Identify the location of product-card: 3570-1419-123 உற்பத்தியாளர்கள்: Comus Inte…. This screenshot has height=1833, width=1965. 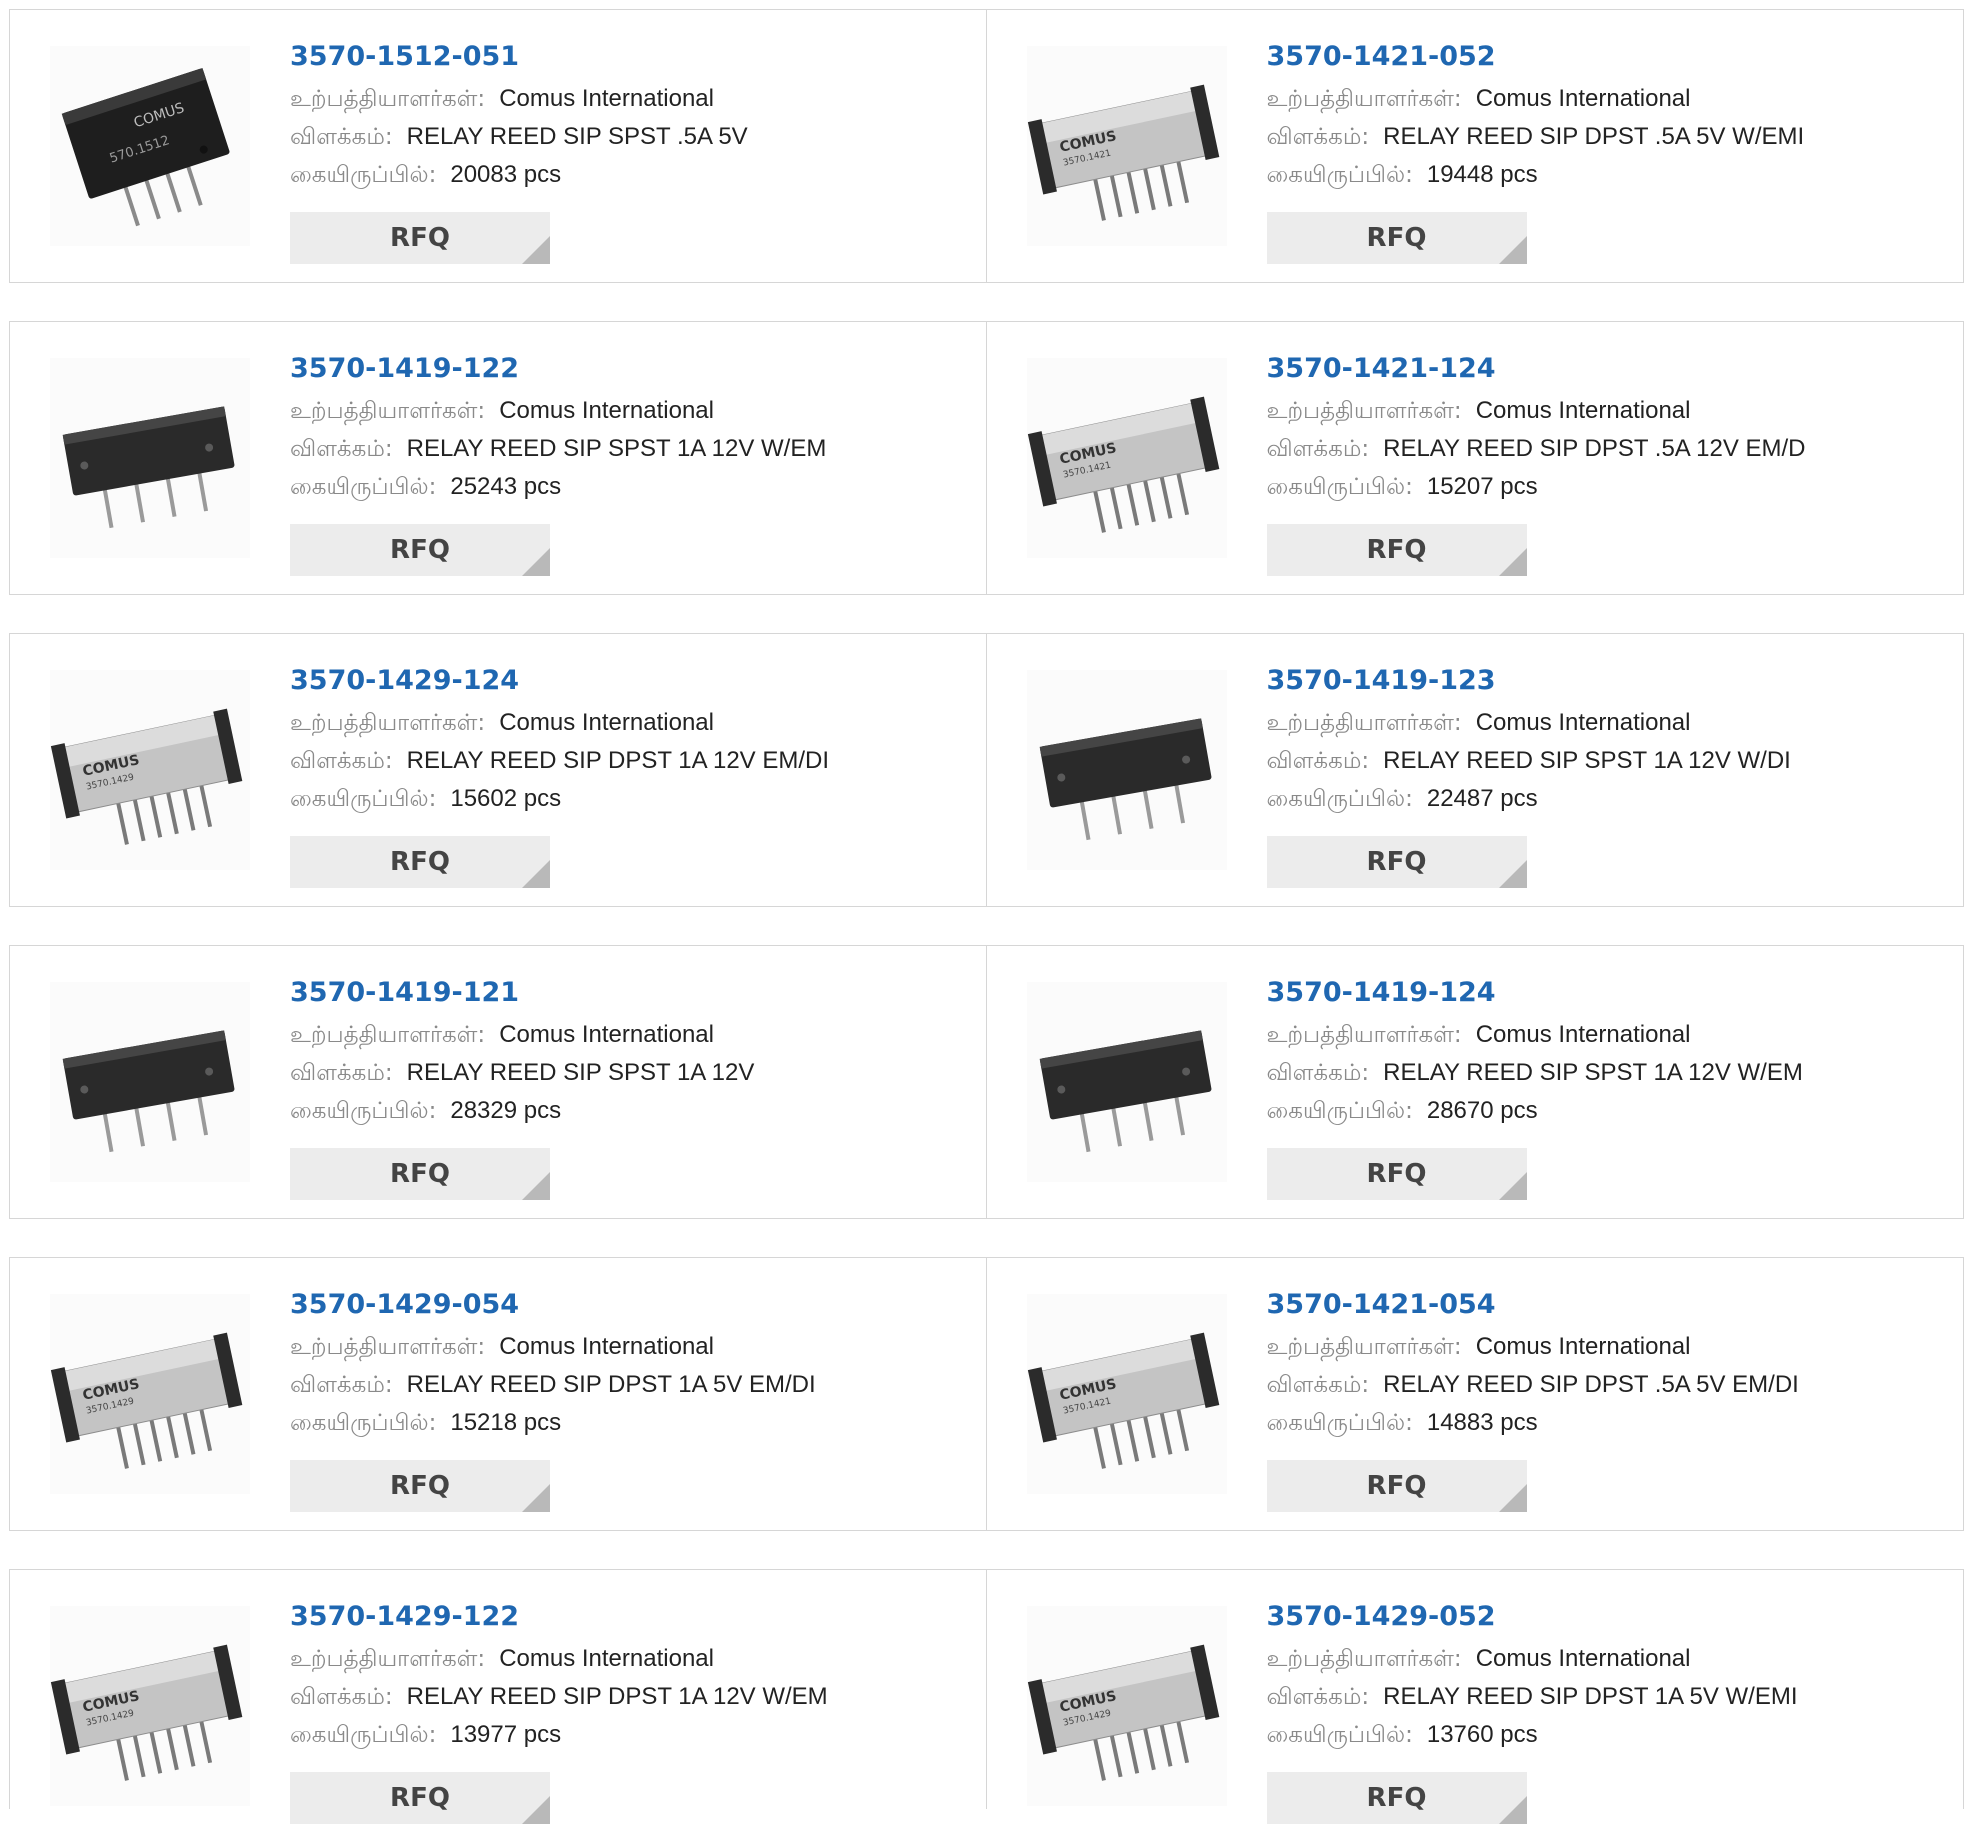
(1475, 770).